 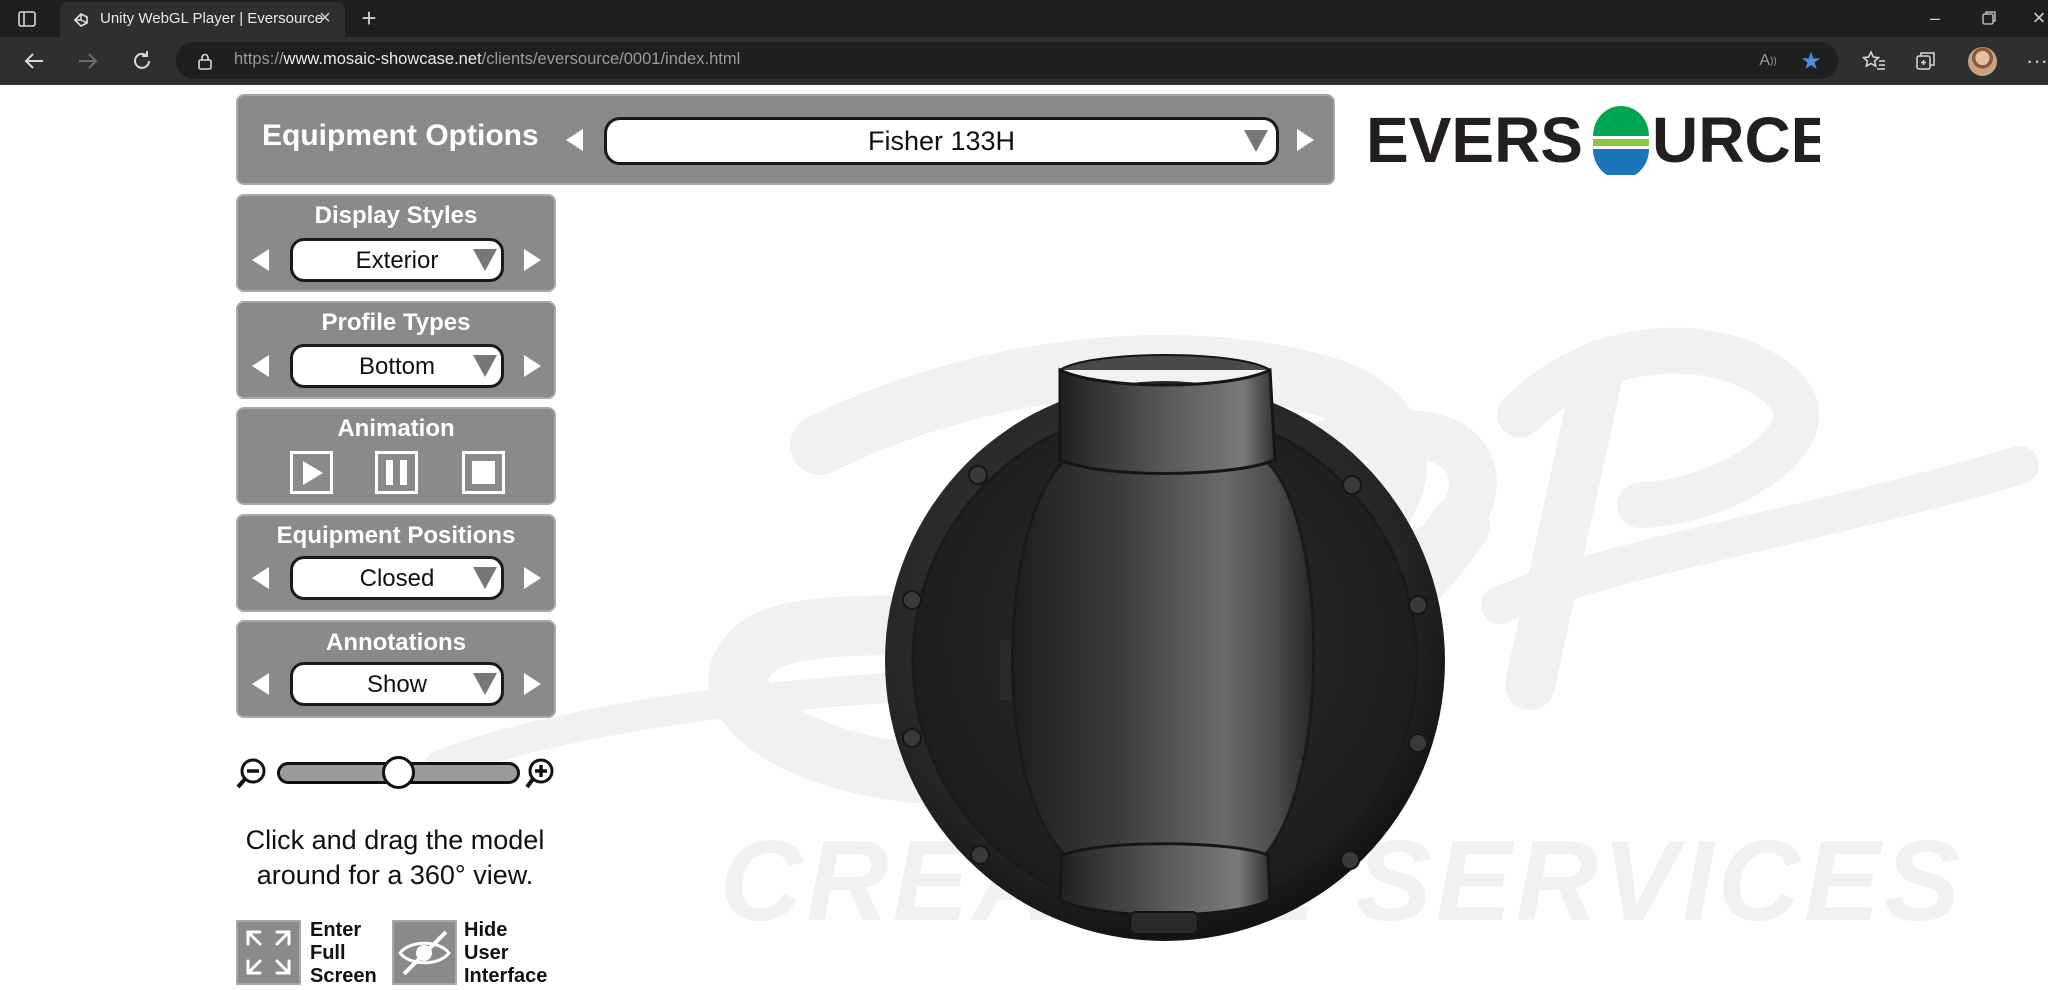 What do you see at coordinates (325, 18) in the screenshot?
I see `tab-close-icon: ×` at bounding box center [325, 18].